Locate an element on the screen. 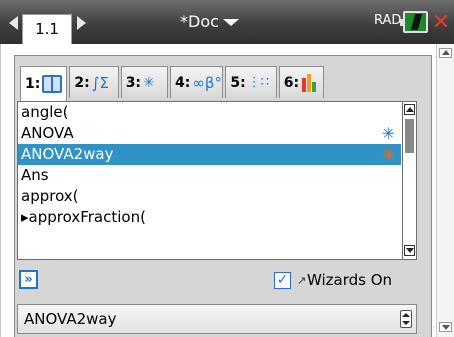 Image resolution: width=454 pixels, height=337 pixels. list-scrollbar is located at coordinates (409, 180).